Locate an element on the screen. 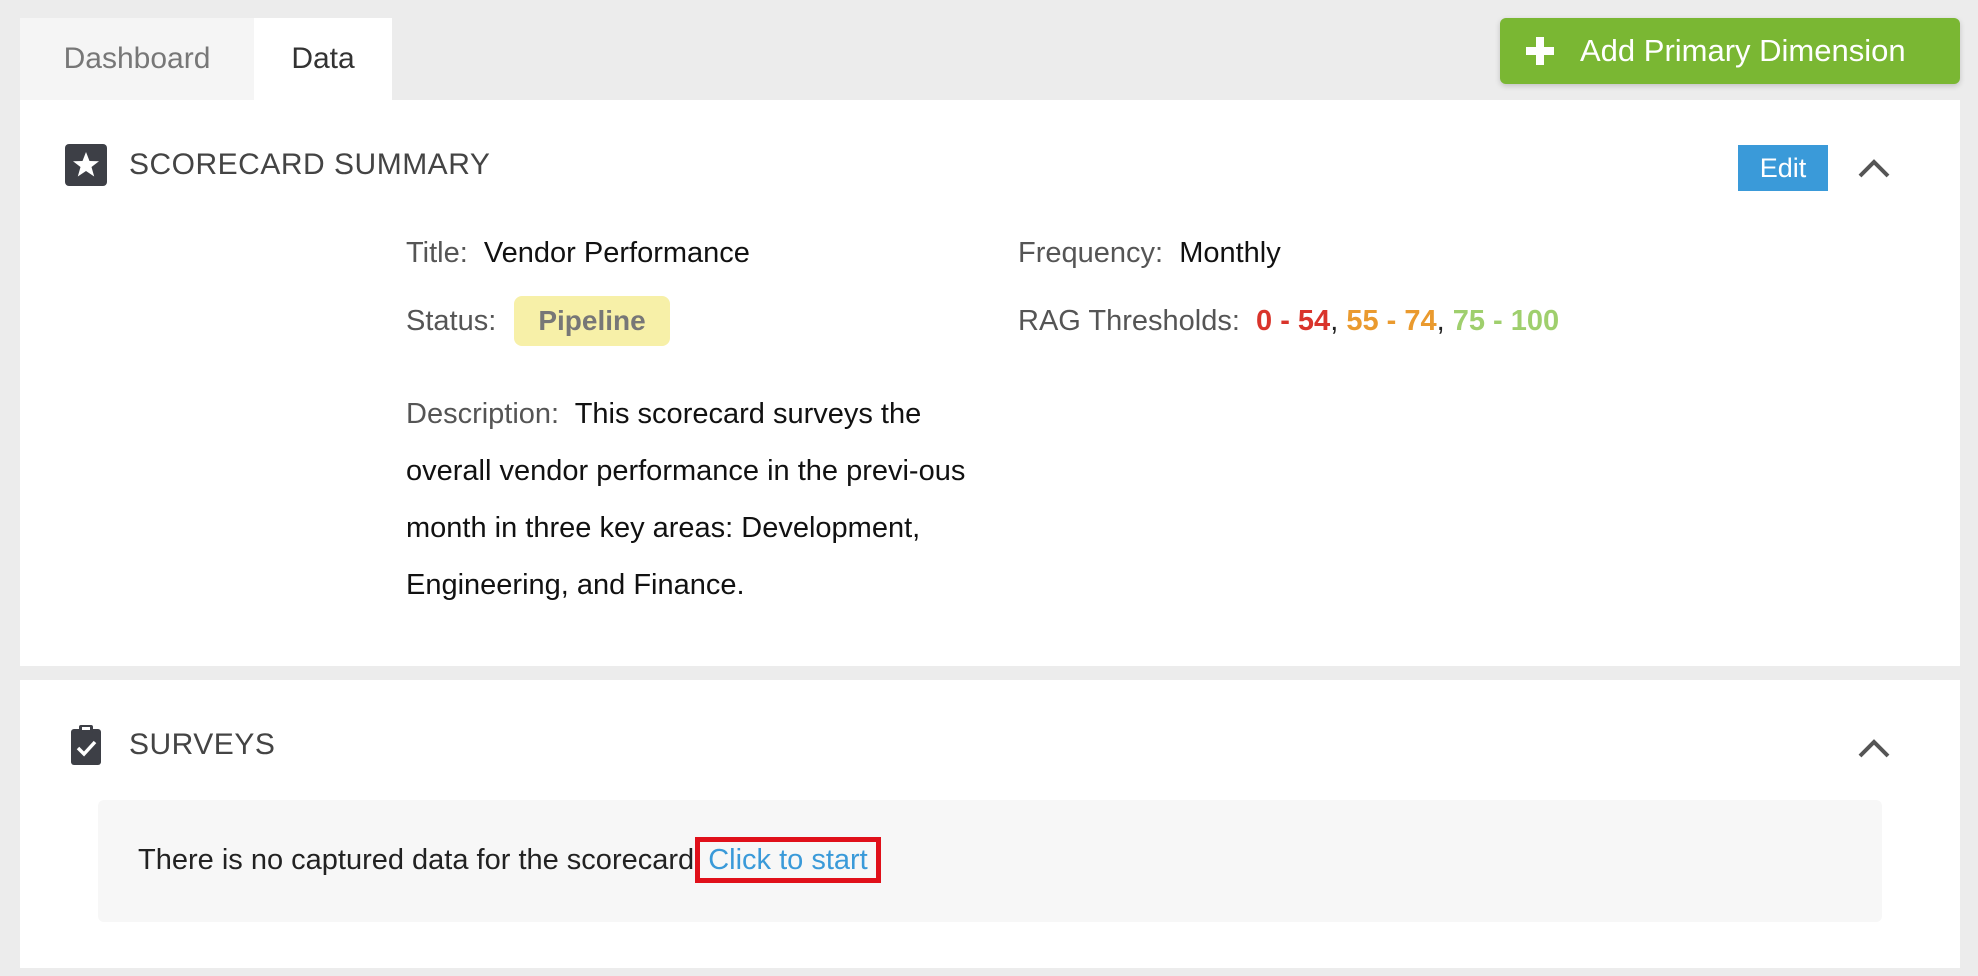 The height and width of the screenshot is (976, 1978). surveys-title: SURVEYS is located at coordinates (202, 744).